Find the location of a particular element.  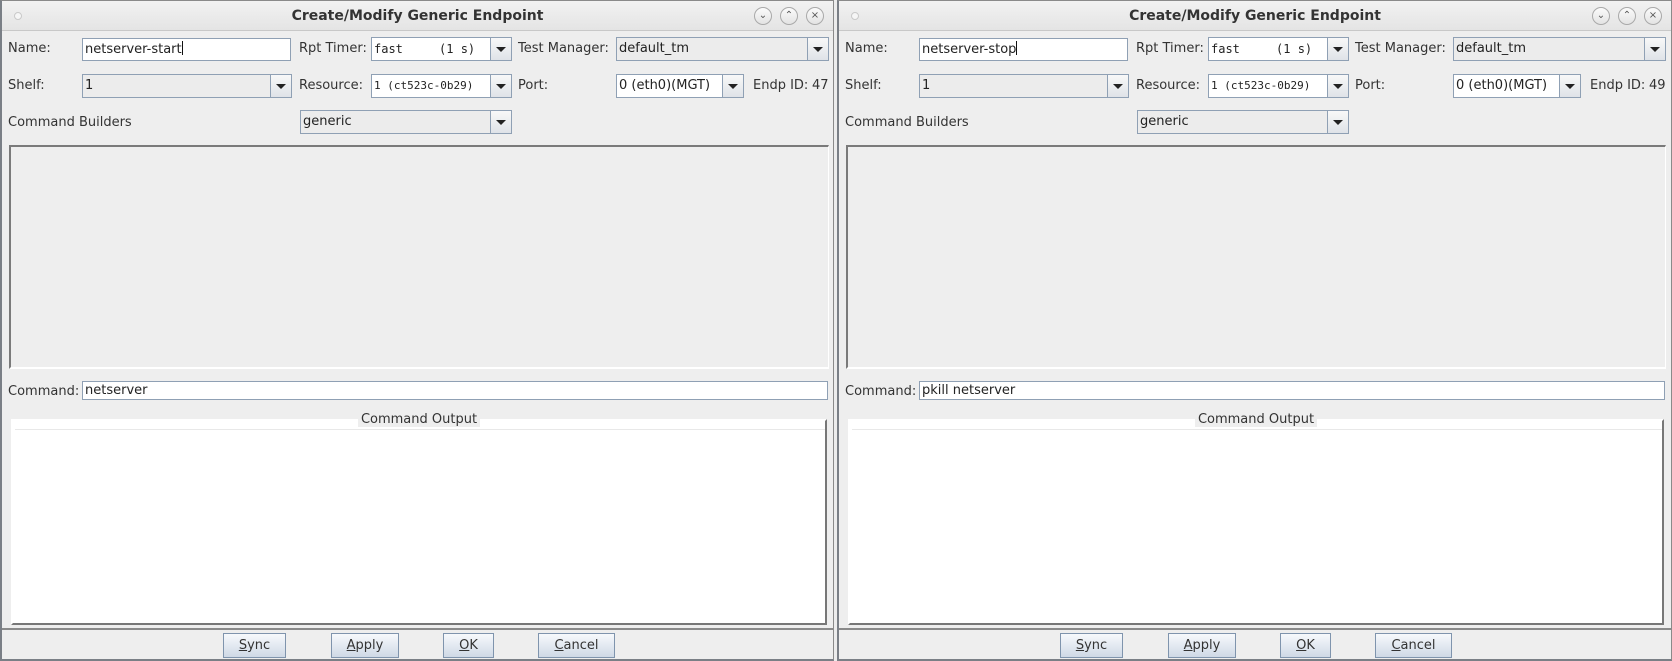

mnemonic: S is located at coordinates (243, 645).